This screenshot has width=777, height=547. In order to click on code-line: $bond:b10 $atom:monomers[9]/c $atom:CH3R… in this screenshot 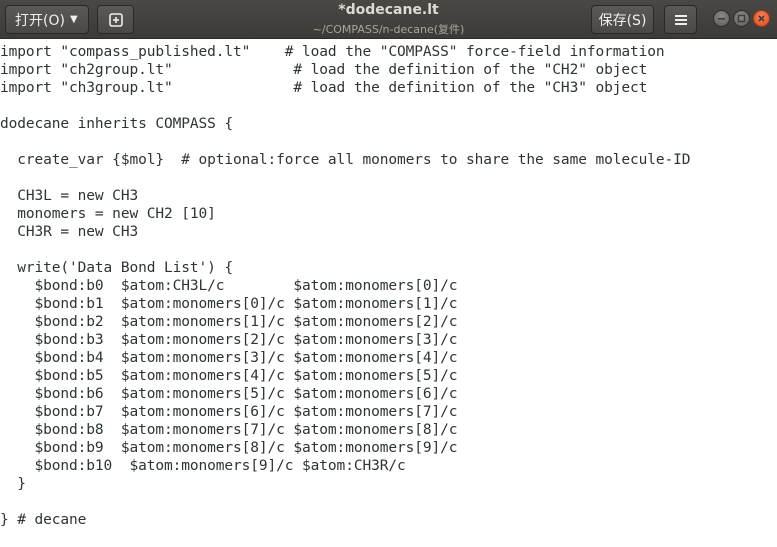, I will do `click(203, 466)`.